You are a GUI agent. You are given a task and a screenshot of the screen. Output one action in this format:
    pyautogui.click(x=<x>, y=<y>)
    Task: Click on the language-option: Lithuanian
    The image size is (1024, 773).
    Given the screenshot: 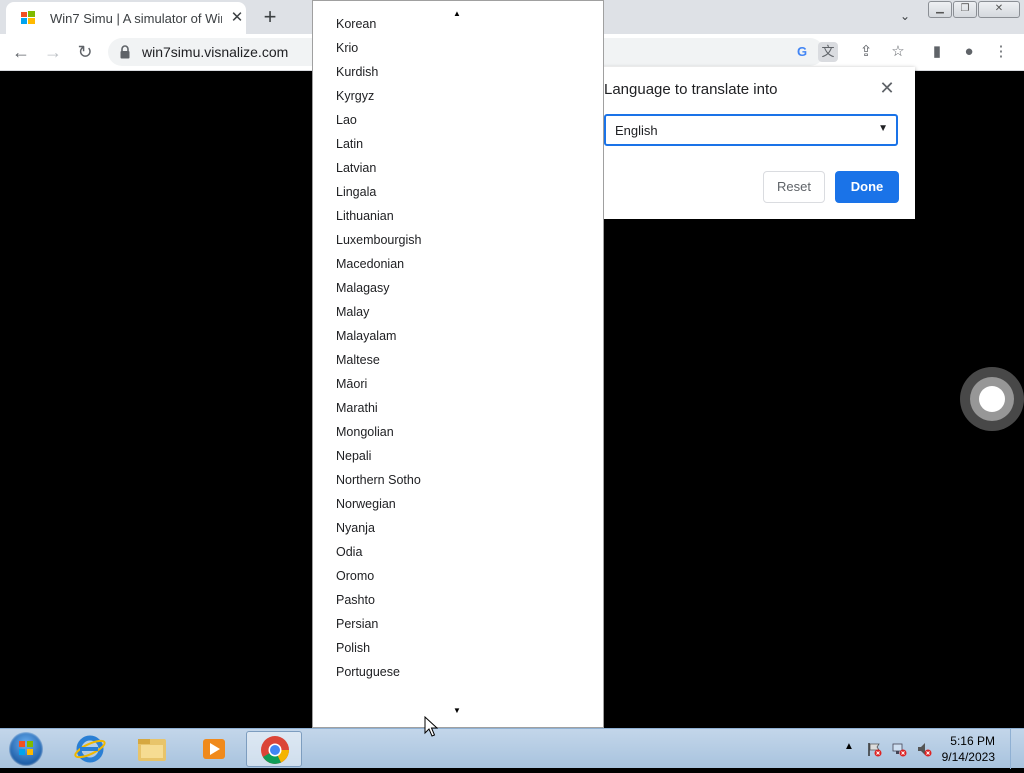 What is the action you would take?
    pyautogui.click(x=458, y=216)
    